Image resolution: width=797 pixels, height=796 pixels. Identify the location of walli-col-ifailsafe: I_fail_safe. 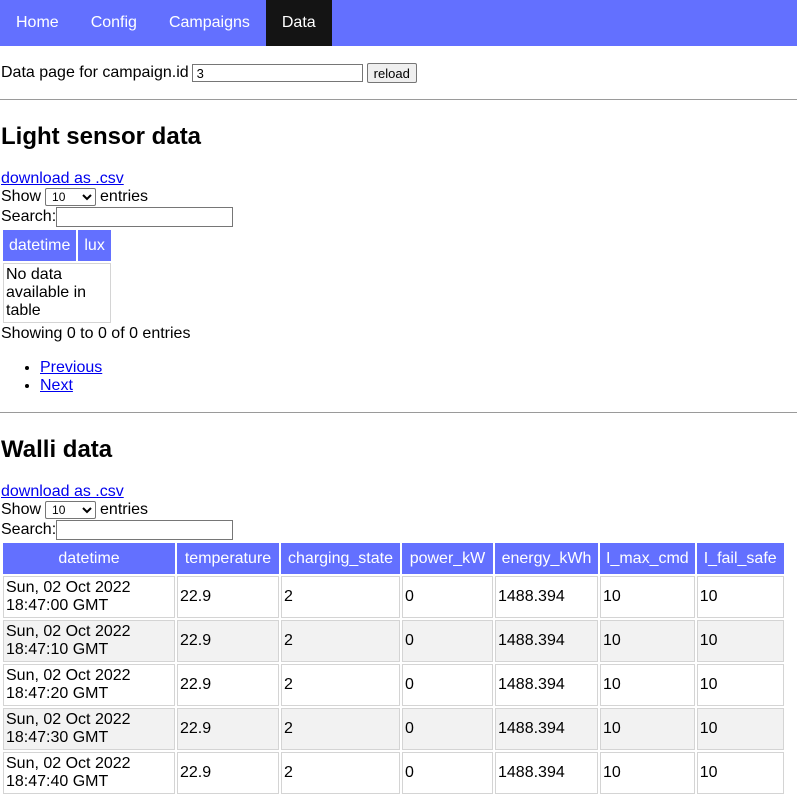
(740, 558).